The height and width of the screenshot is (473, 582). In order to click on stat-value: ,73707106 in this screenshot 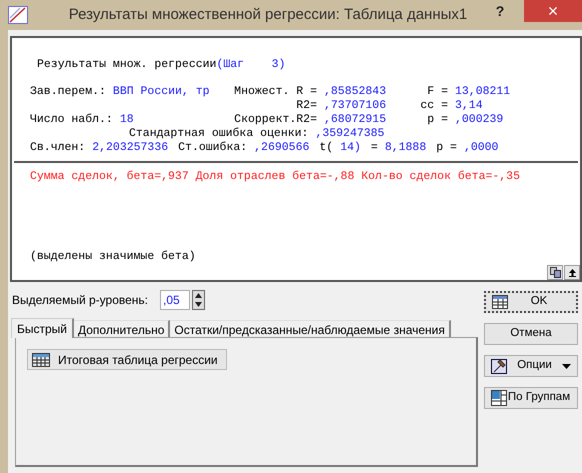, I will do `click(355, 106)`.